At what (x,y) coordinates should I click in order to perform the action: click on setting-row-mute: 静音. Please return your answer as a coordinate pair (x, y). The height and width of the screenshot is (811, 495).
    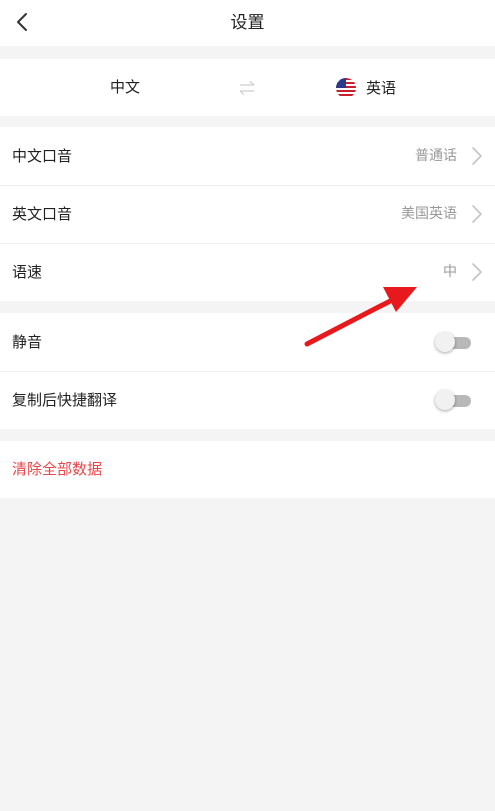
    Looking at the image, I should click on (247, 342).